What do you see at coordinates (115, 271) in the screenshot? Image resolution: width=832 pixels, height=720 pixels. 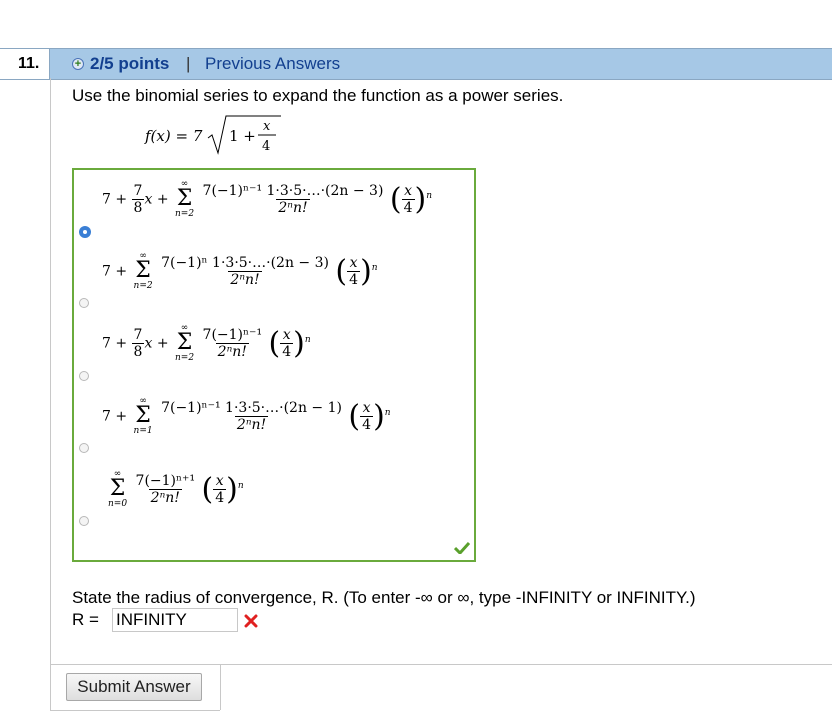 I see `choice-2-lead: 7 +` at bounding box center [115, 271].